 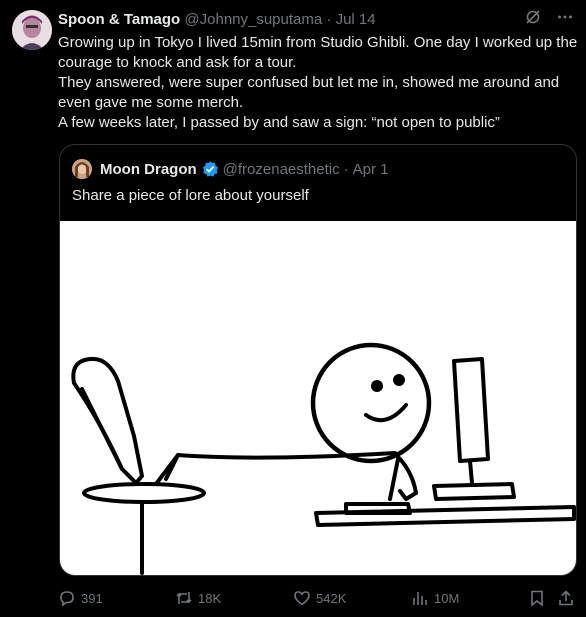 What do you see at coordinates (67, 598) in the screenshot?
I see `reply-icon` at bounding box center [67, 598].